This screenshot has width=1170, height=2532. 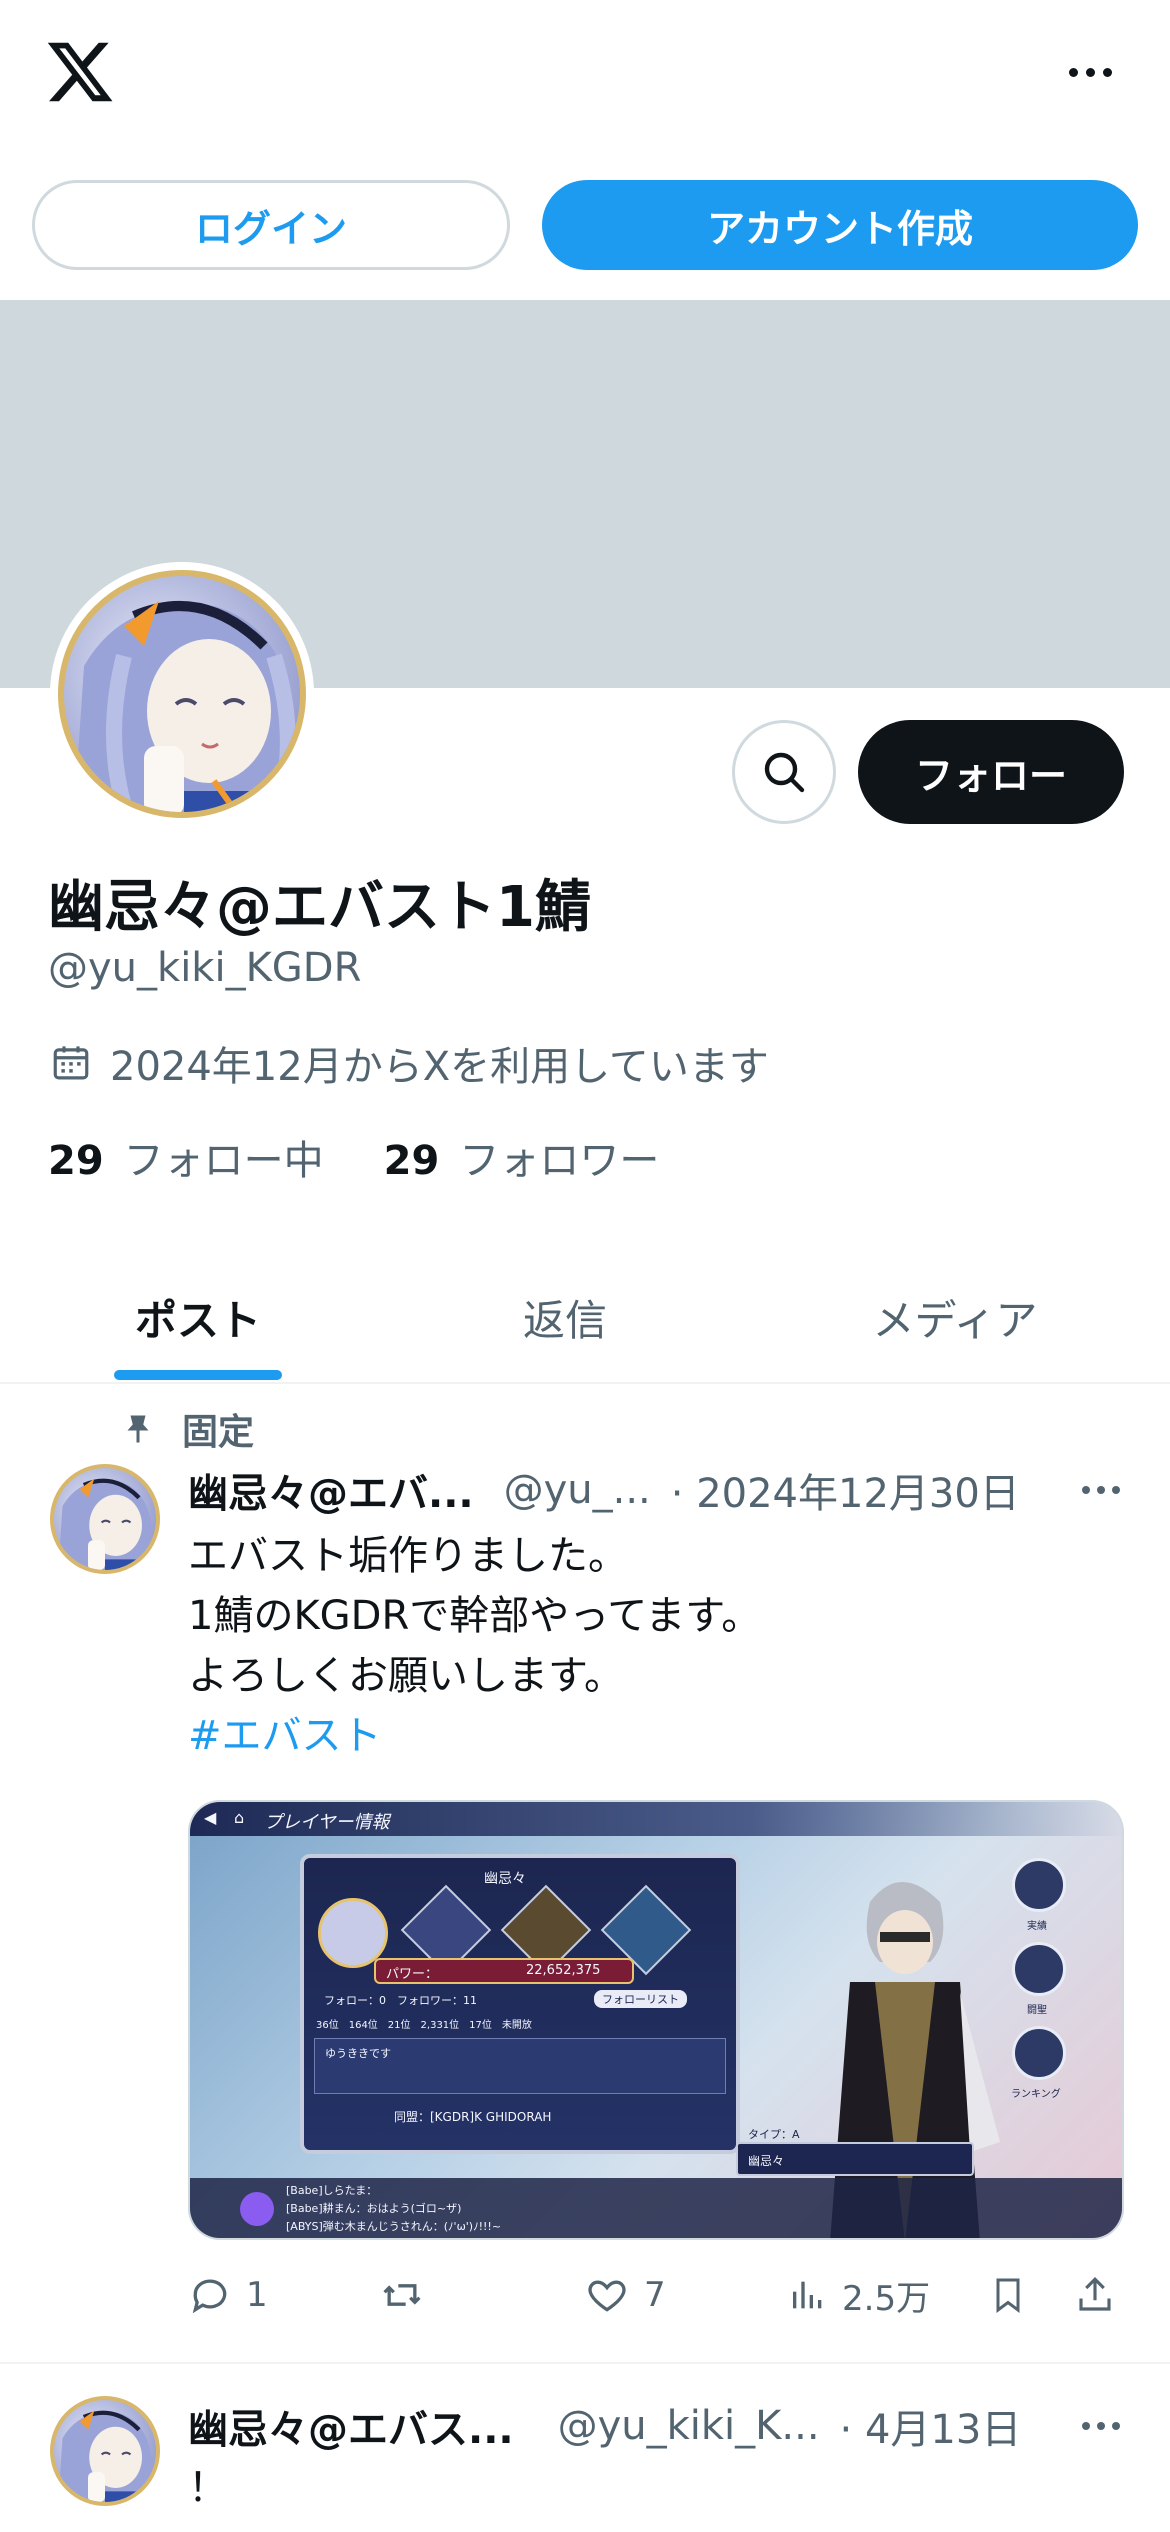 What do you see at coordinates (1039, 1979) in the screenshot?
I see `game-side-button-2: 闘聖` at bounding box center [1039, 1979].